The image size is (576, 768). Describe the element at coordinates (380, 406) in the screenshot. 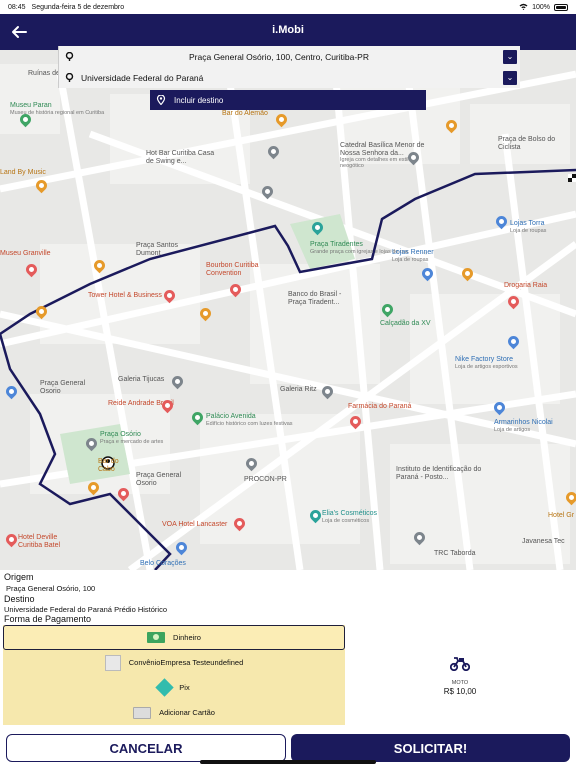

I see `map-label: Farmácia do Paraná` at that location.